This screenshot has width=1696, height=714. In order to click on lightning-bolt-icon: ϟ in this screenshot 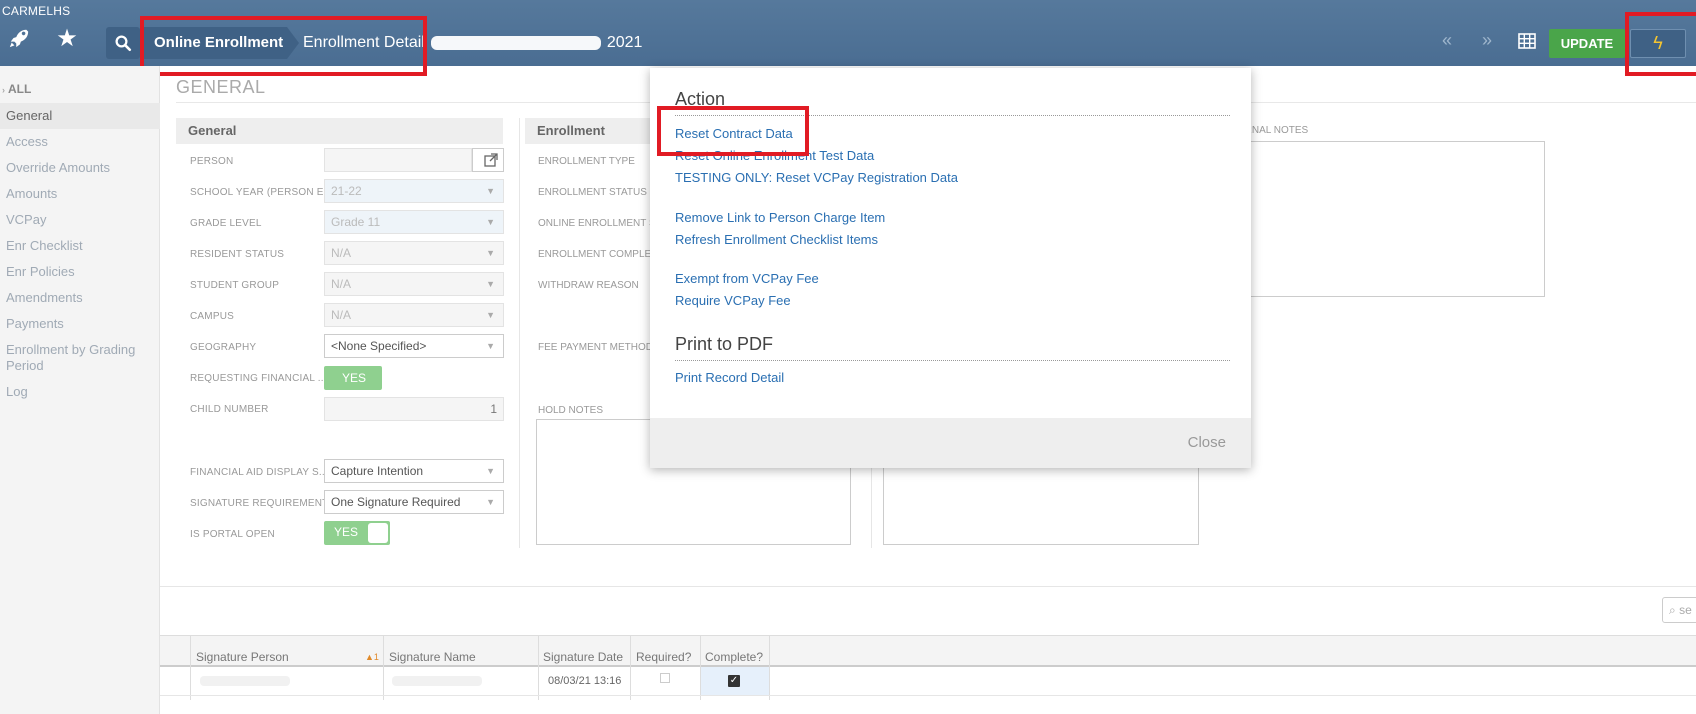, I will do `click(1658, 43)`.